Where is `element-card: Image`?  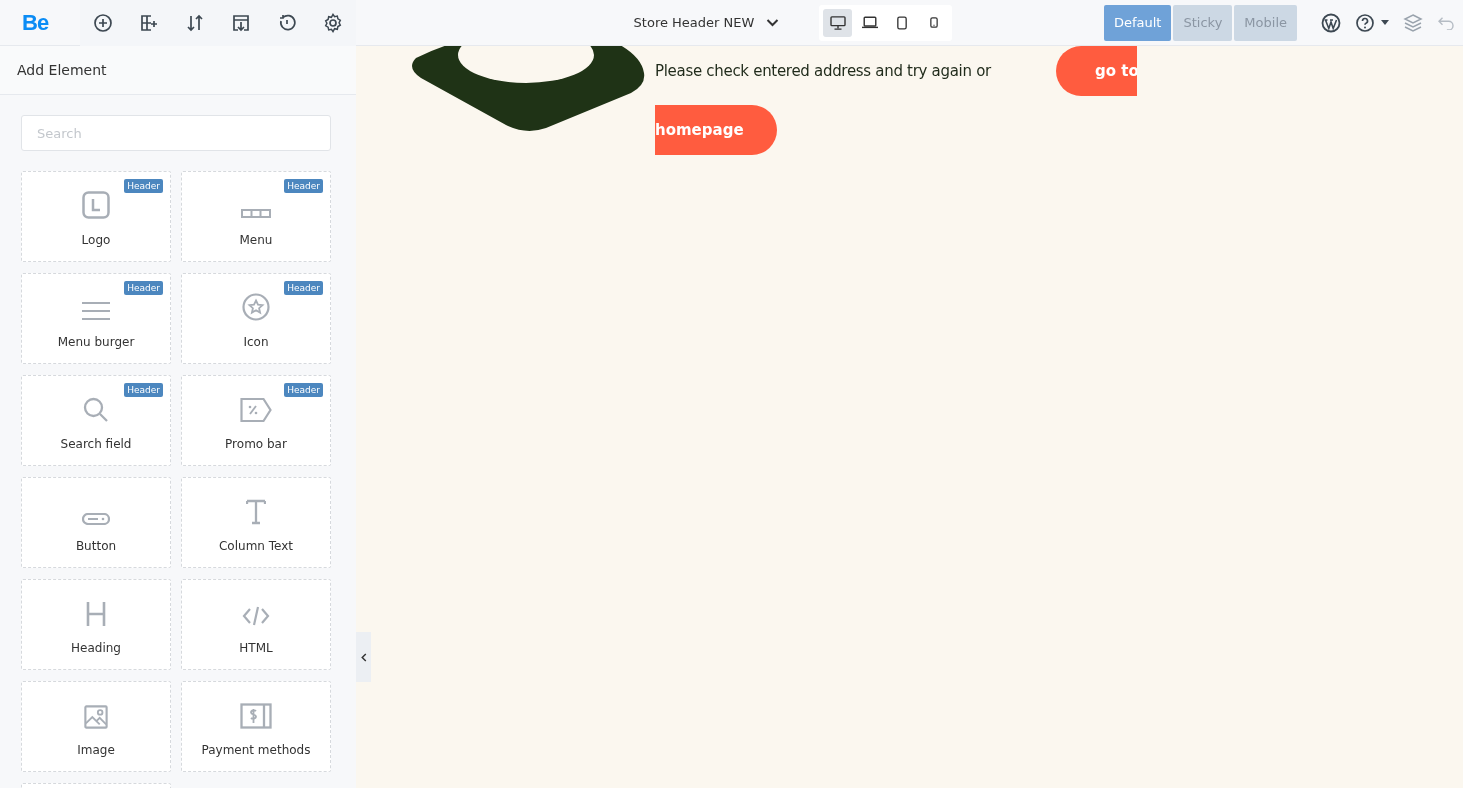 element-card: Image is located at coordinates (96, 726).